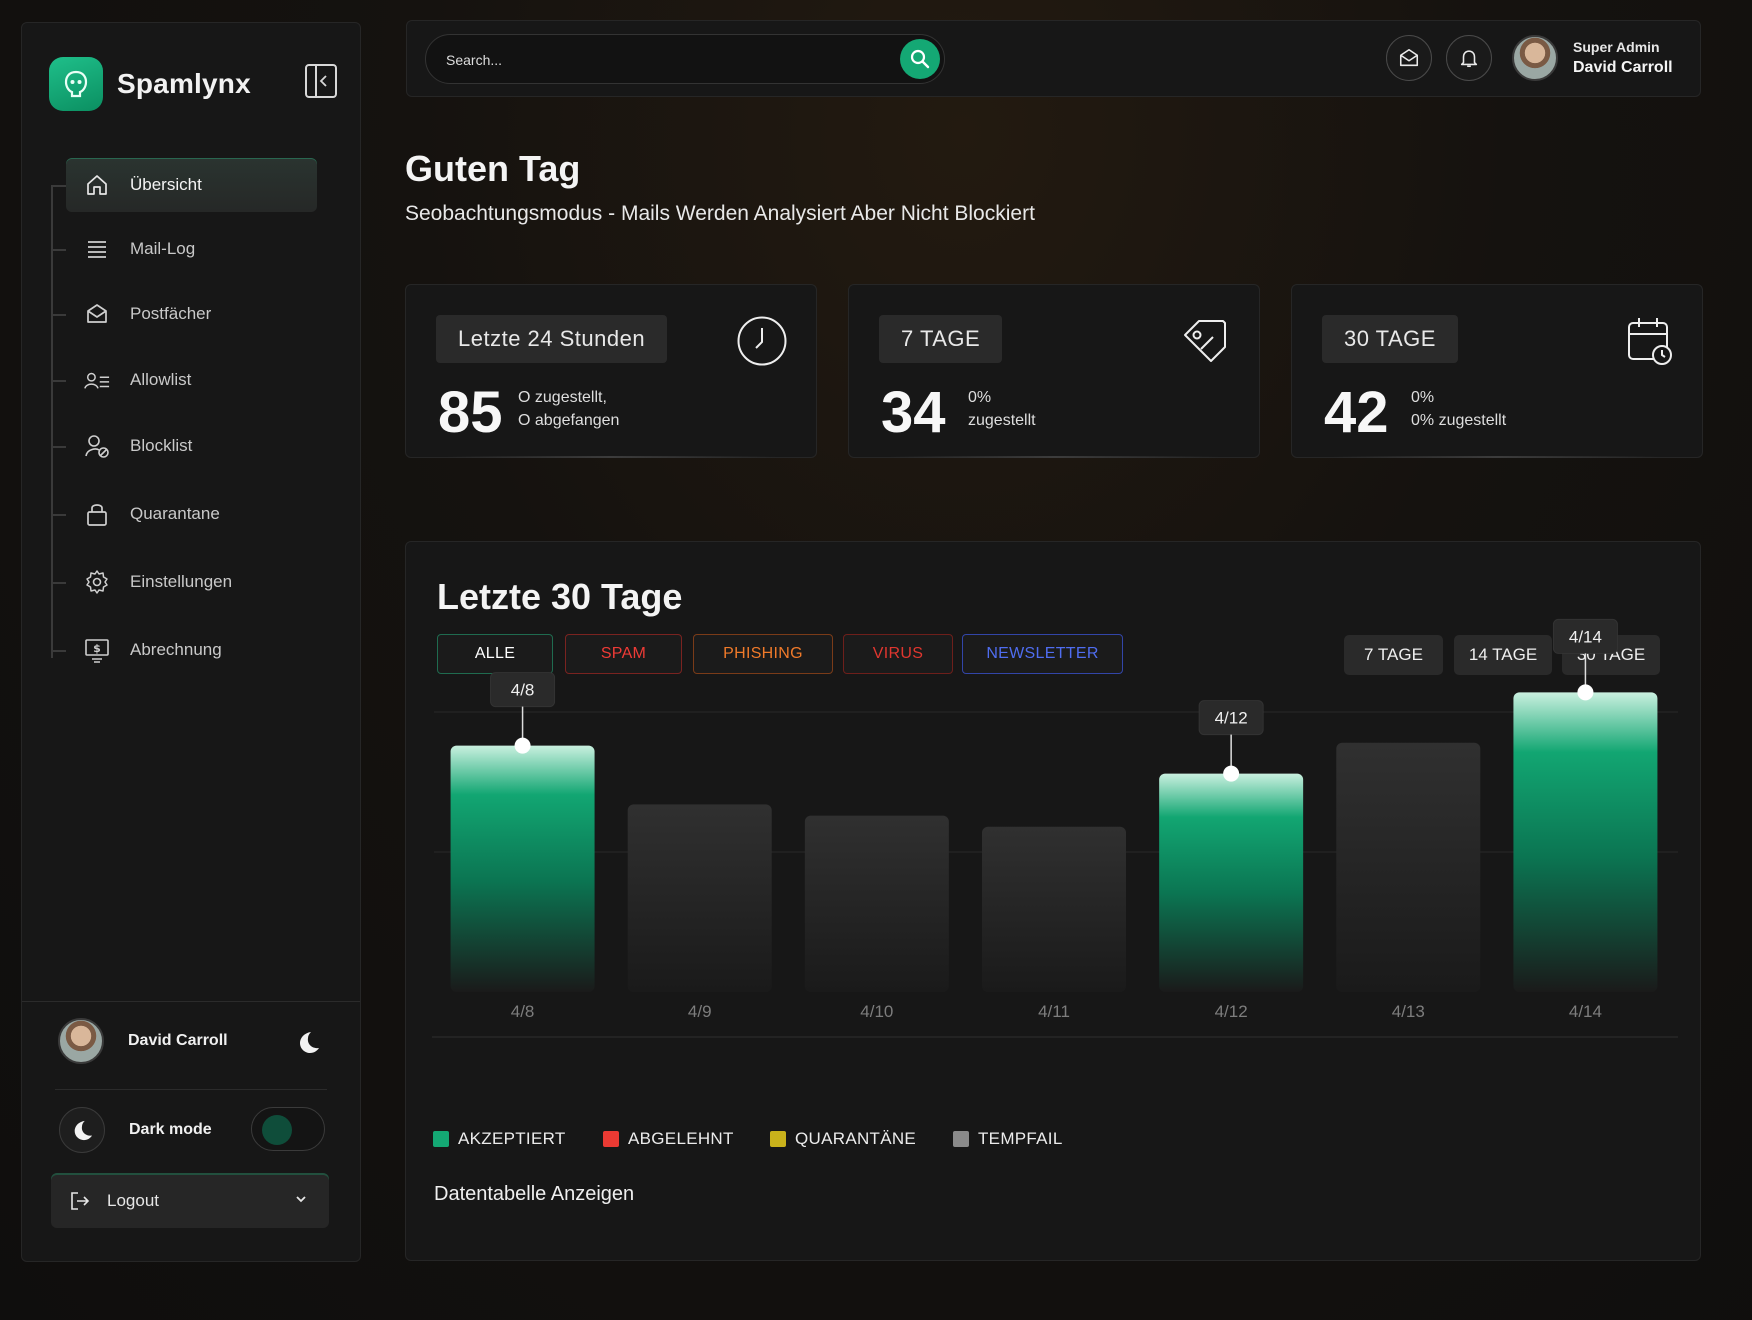  Describe the element at coordinates (1002, 420) in the screenshot. I see `stat-detail: zugestellt` at that location.